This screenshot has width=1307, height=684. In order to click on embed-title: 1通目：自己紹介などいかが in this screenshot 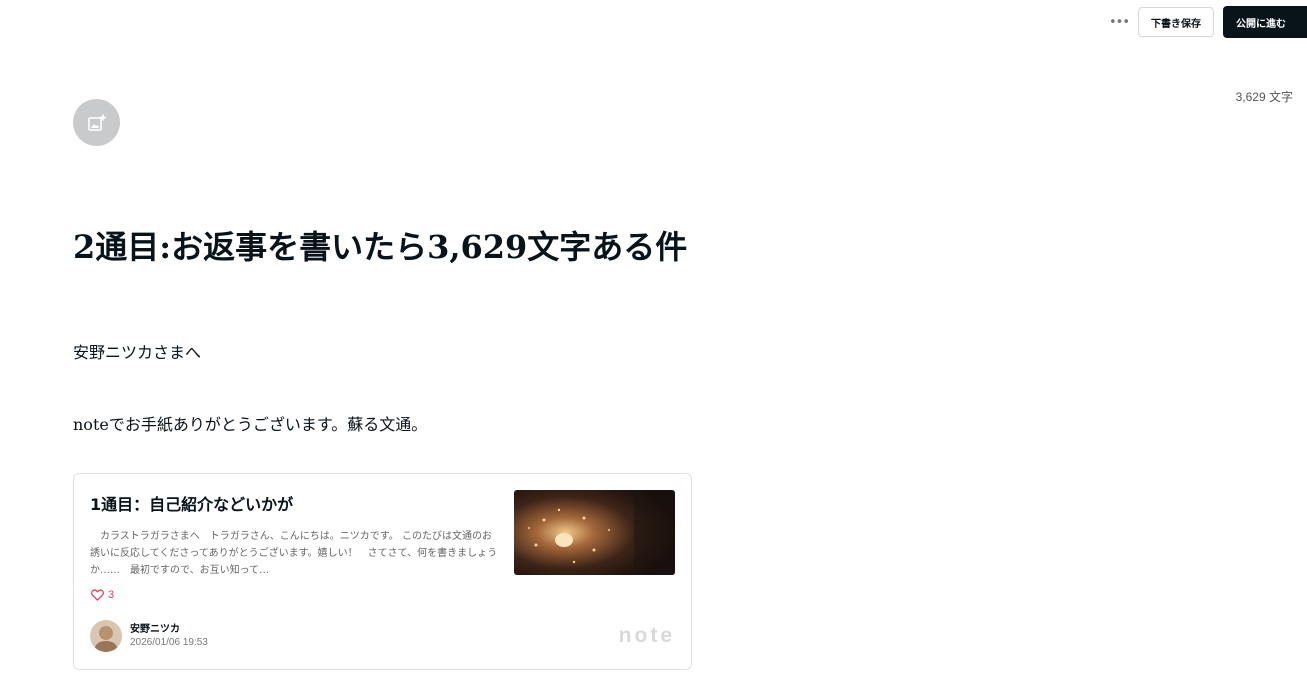, I will do `click(192, 504)`.